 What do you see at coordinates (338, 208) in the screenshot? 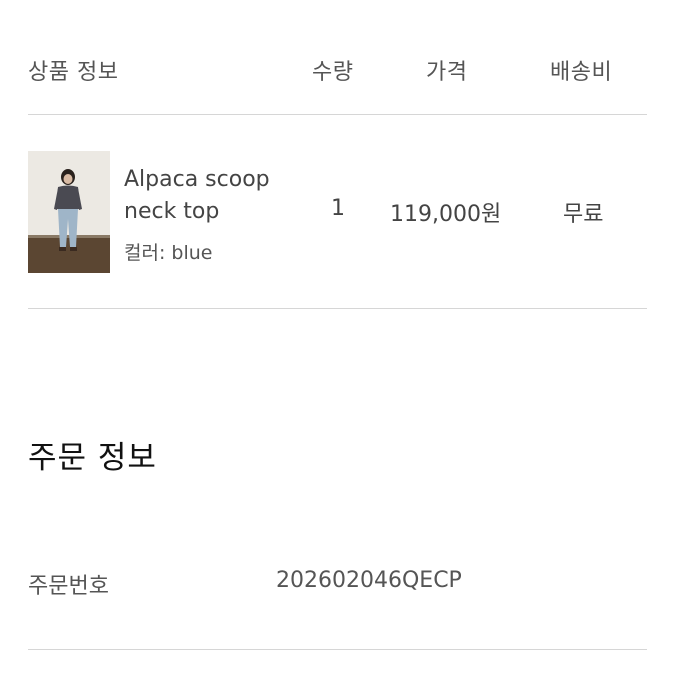
I see `product-quantity: 1` at bounding box center [338, 208].